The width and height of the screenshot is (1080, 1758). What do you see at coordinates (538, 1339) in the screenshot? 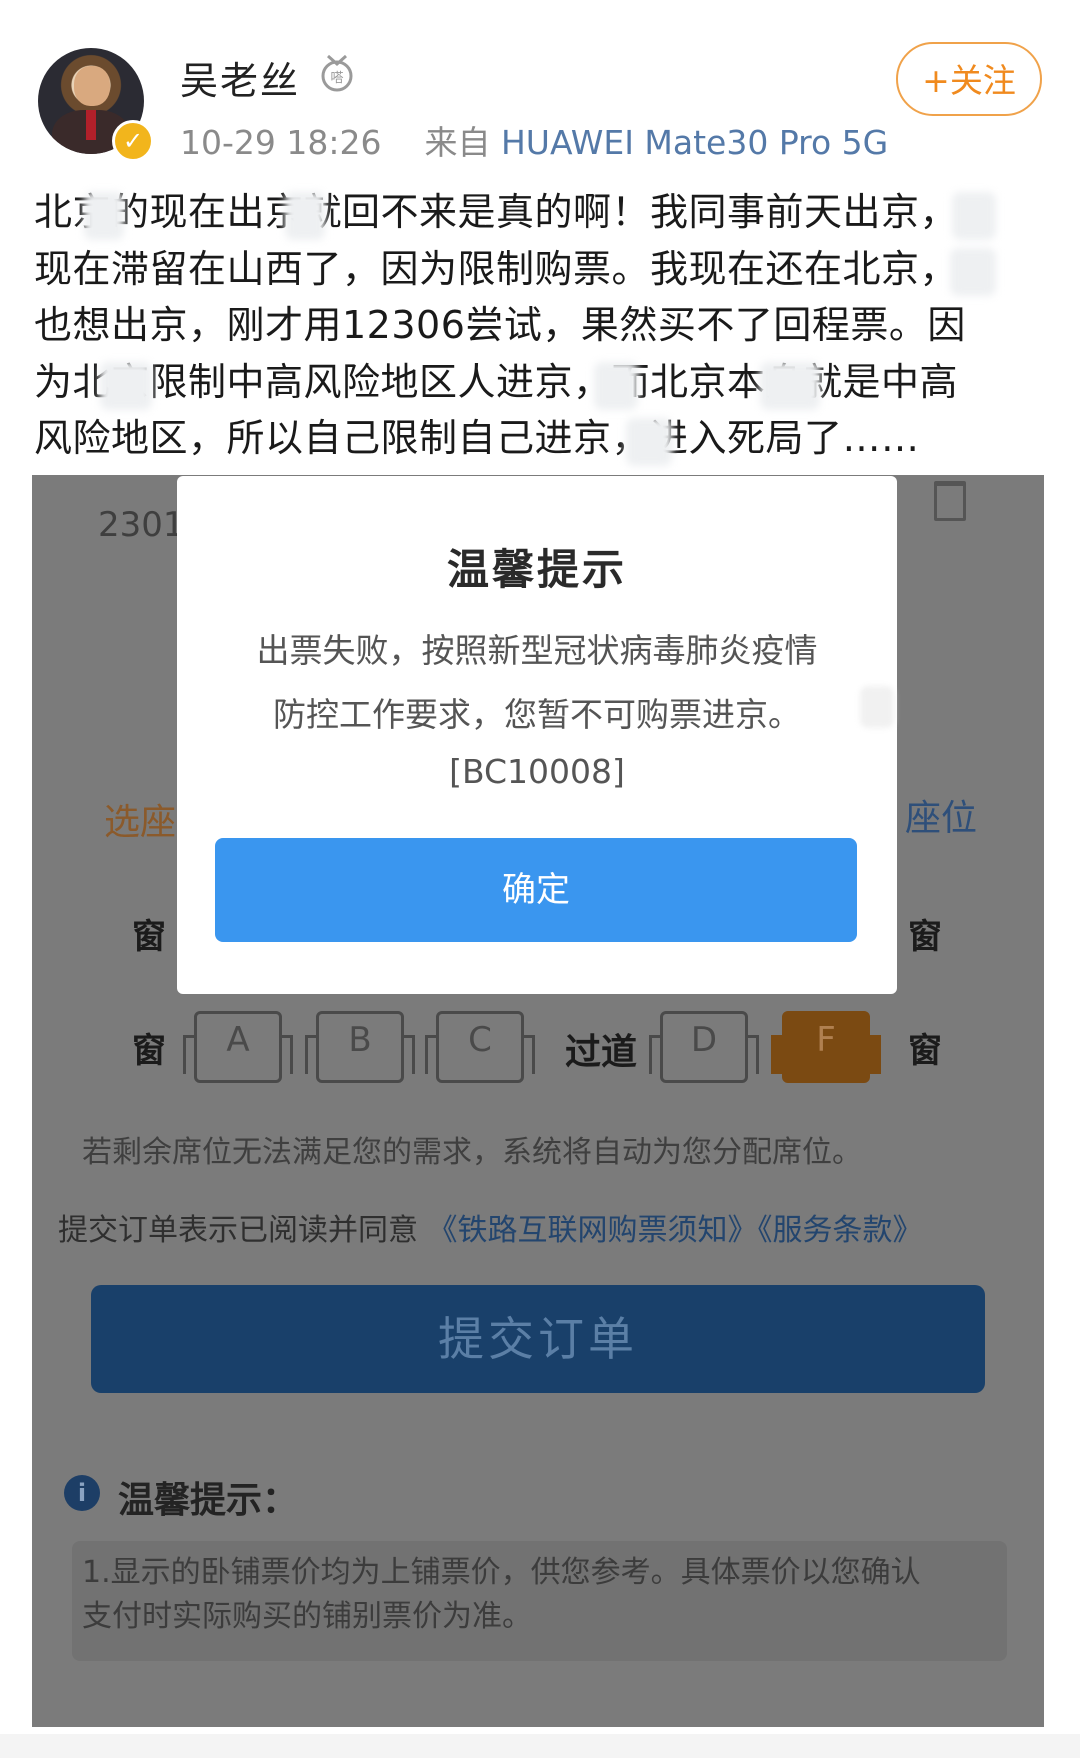
I see `submit-order-button: 提交订单` at bounding box center [538, 1339].